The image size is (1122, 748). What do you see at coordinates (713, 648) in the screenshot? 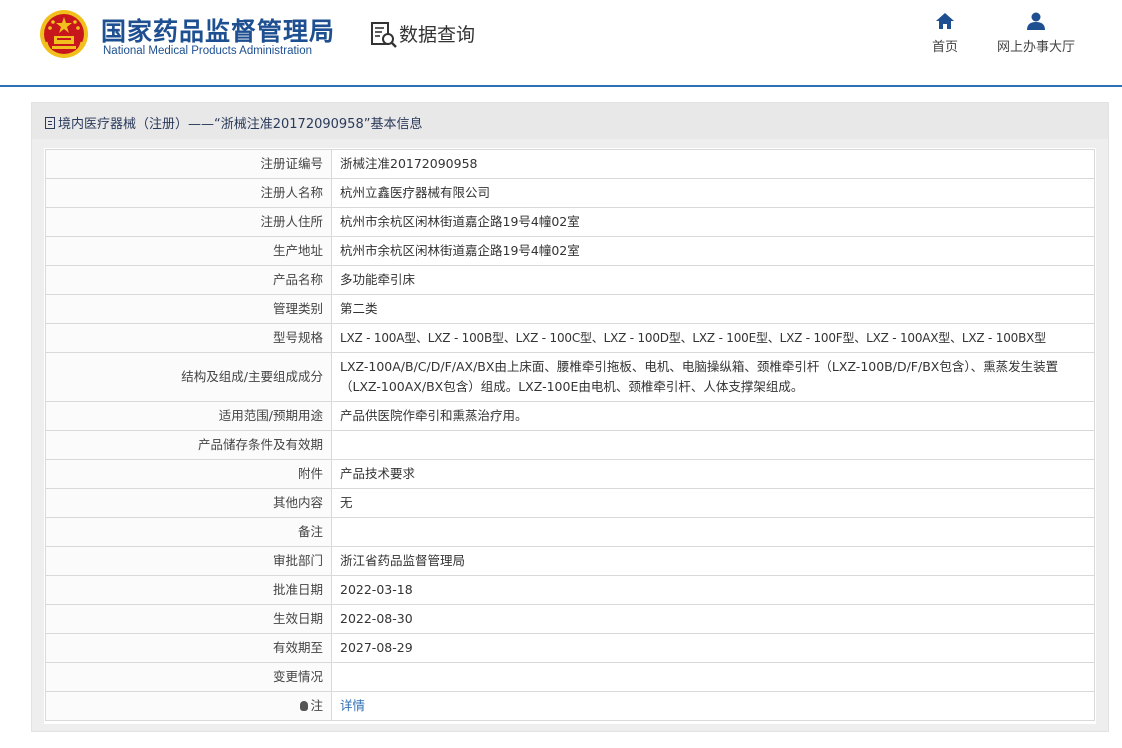
I see `row-value: 2027-08-29` at bounding box center [713, 648].